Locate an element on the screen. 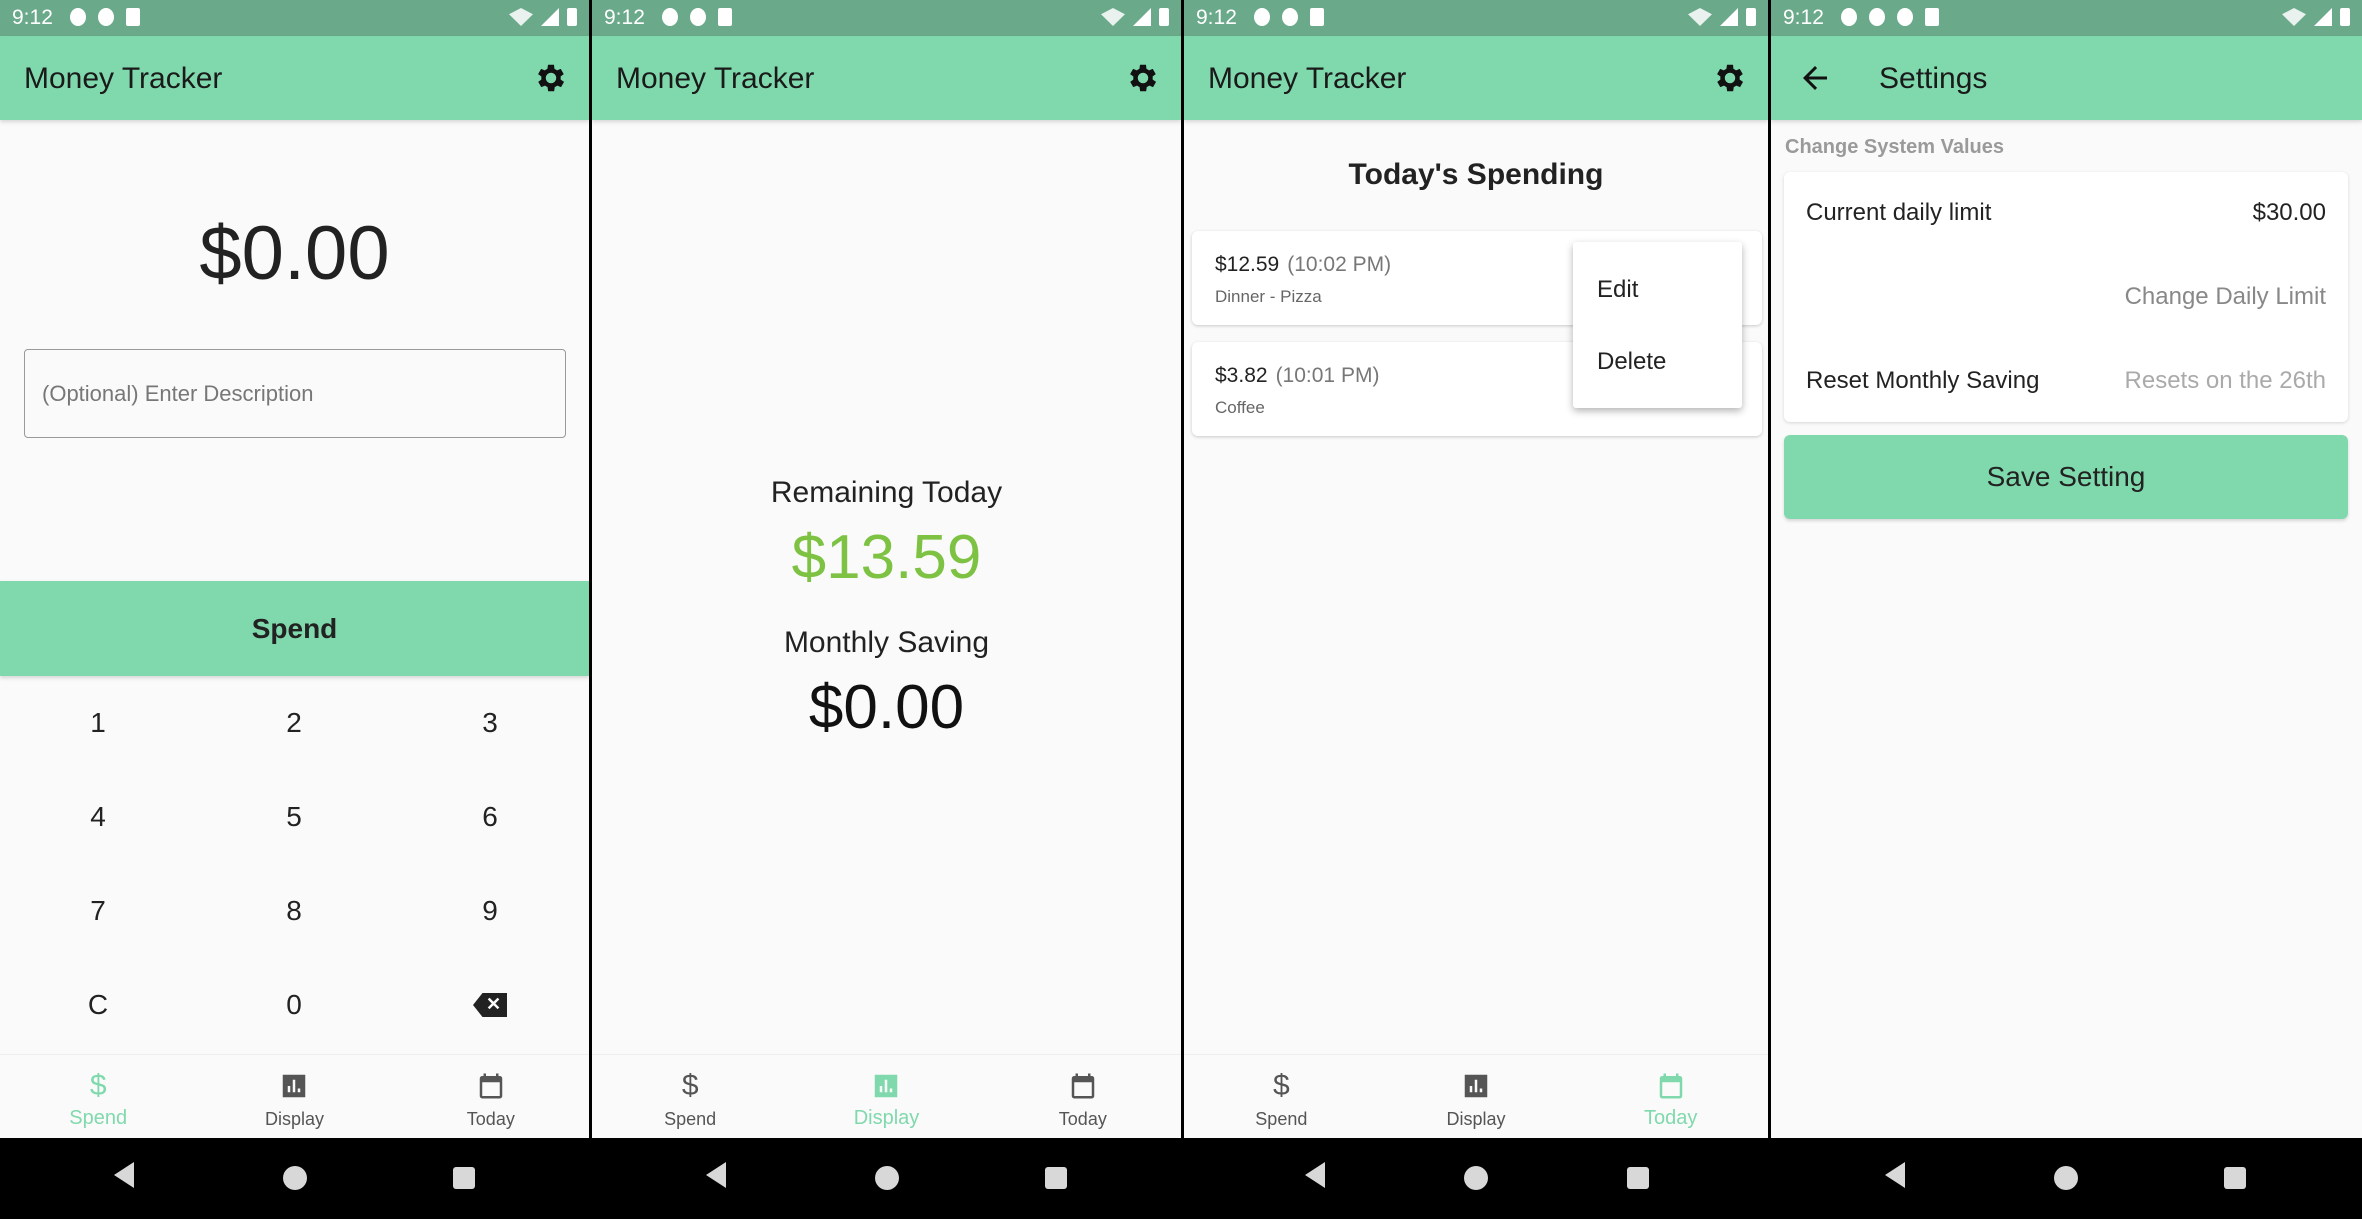 The width and height of the screenshot is (2362, 1219). key-3: 3 is located at coordinates (490, 723).